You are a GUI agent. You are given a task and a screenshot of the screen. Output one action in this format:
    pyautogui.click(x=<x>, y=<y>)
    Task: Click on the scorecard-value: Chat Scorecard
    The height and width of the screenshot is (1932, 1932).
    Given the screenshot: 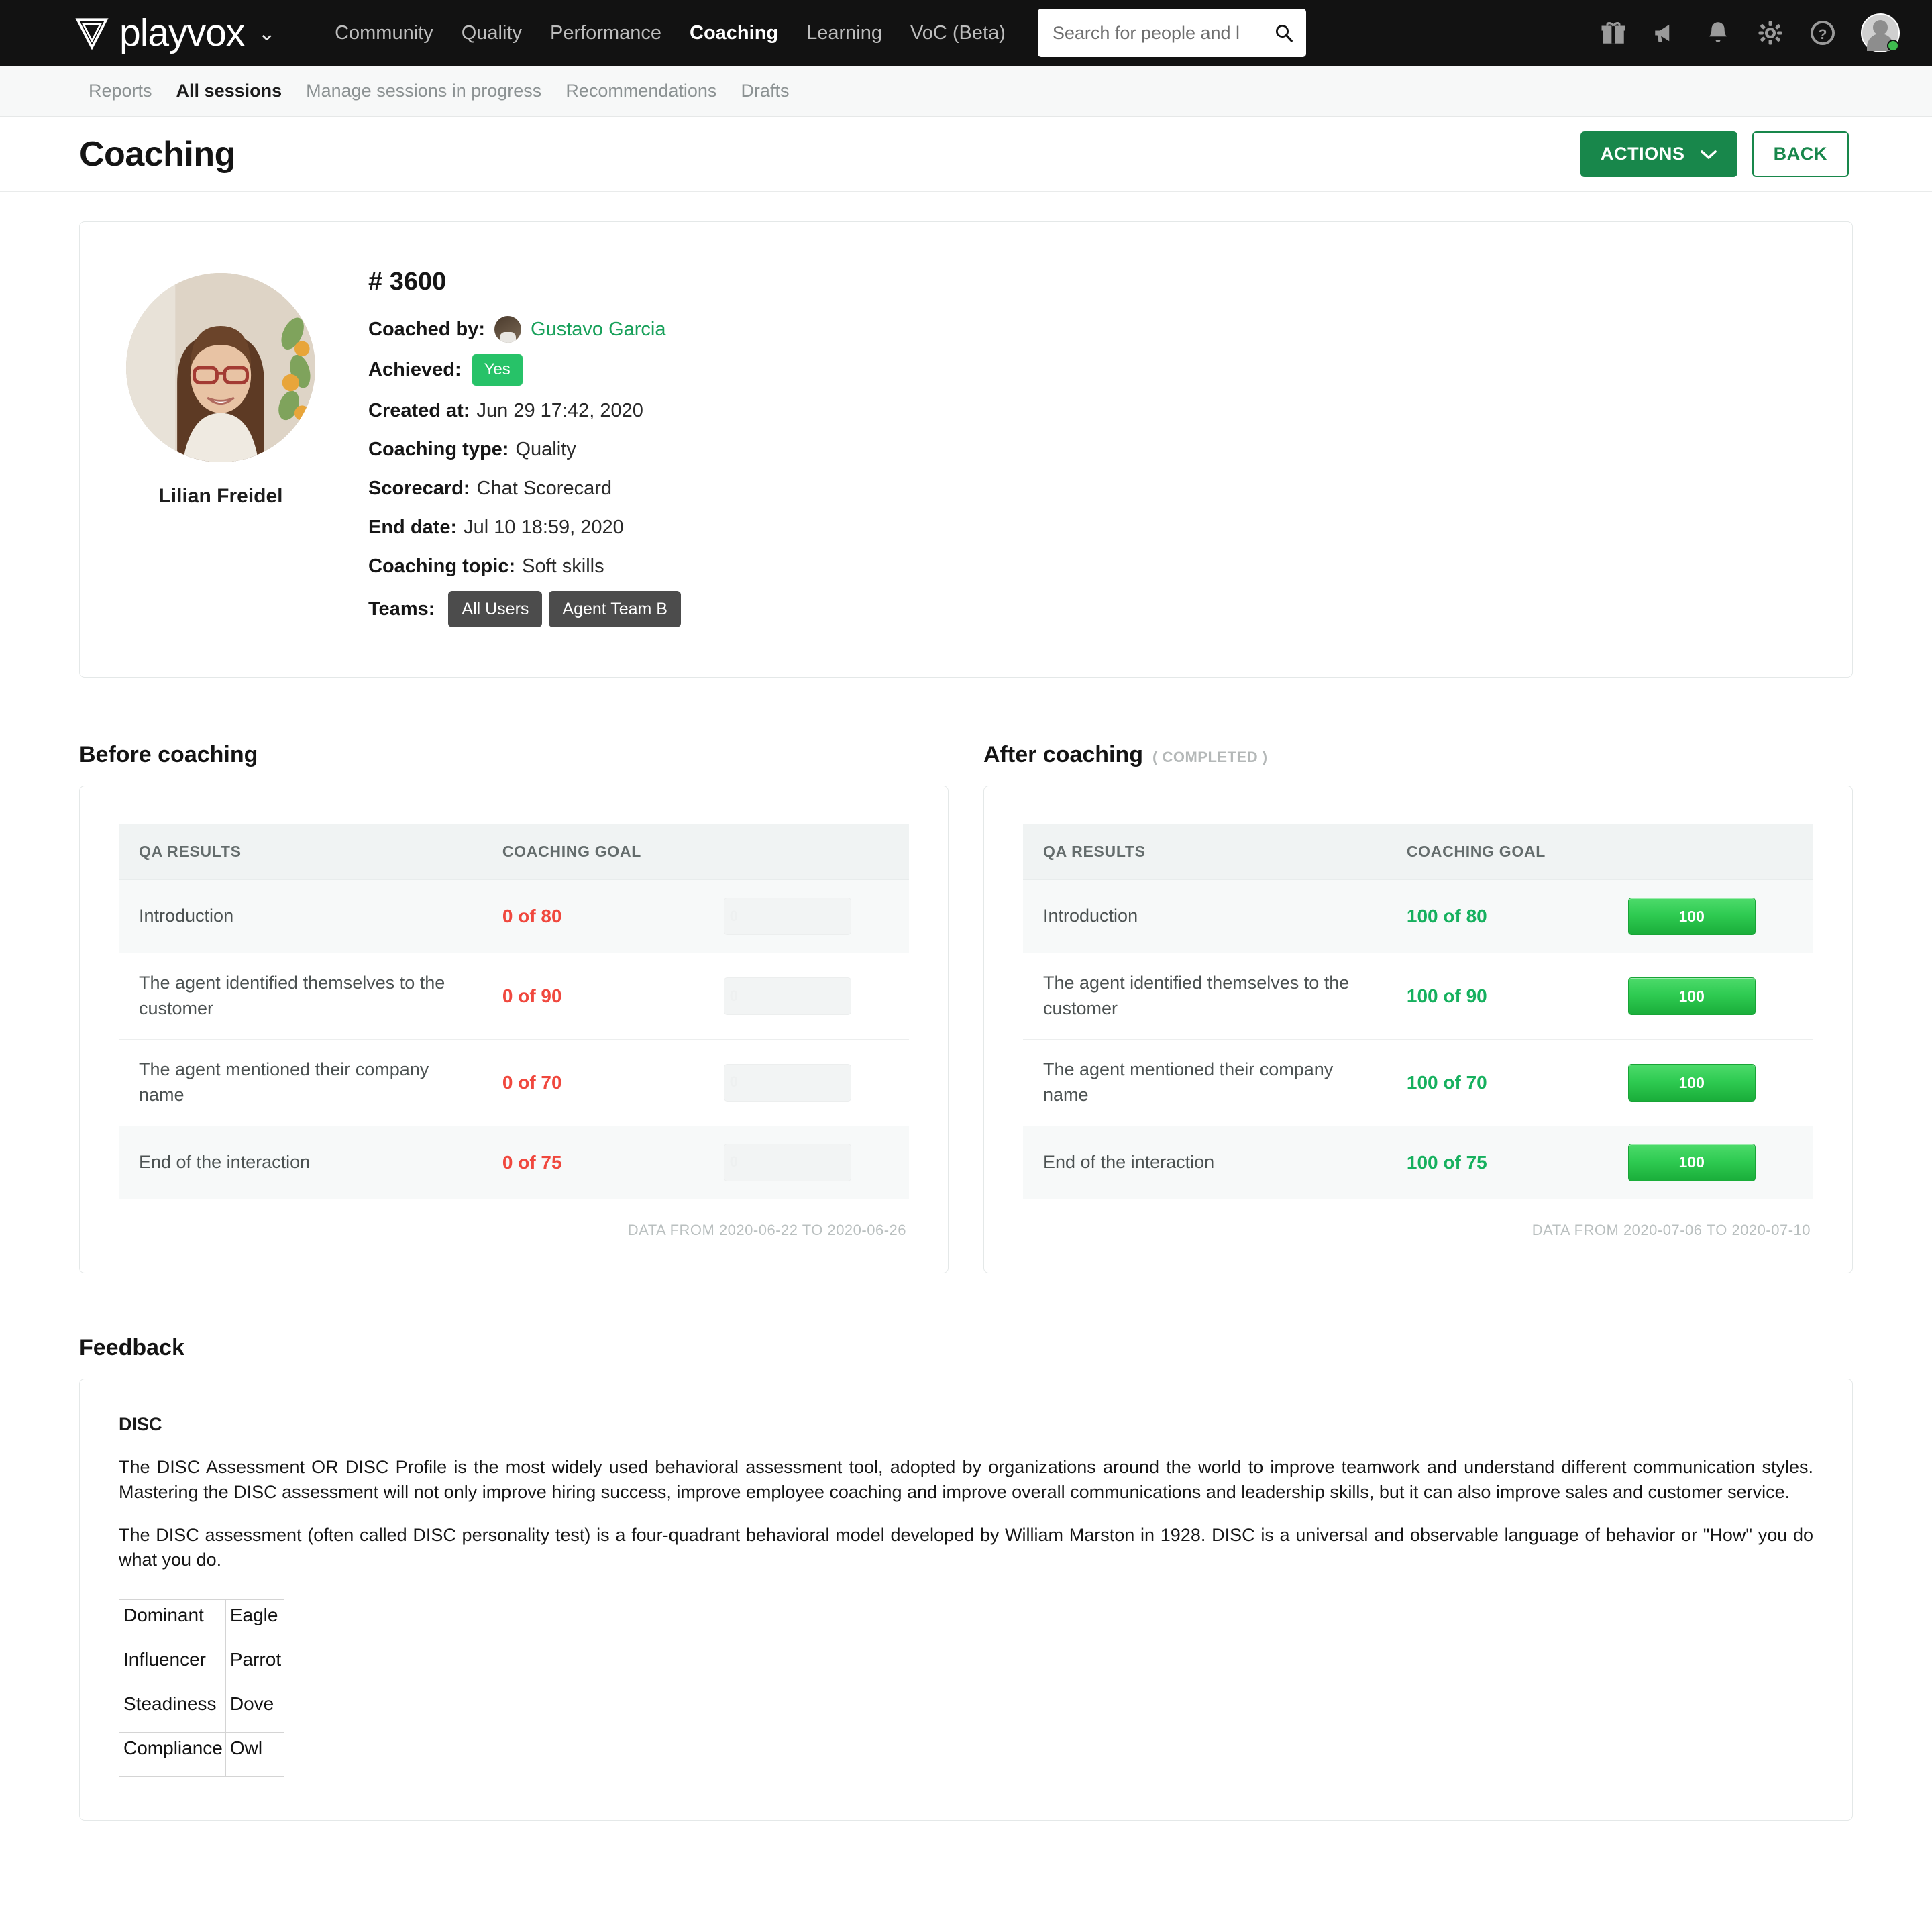 What is the action you would take?
    pyautogui.click(x=544, y=488)
    